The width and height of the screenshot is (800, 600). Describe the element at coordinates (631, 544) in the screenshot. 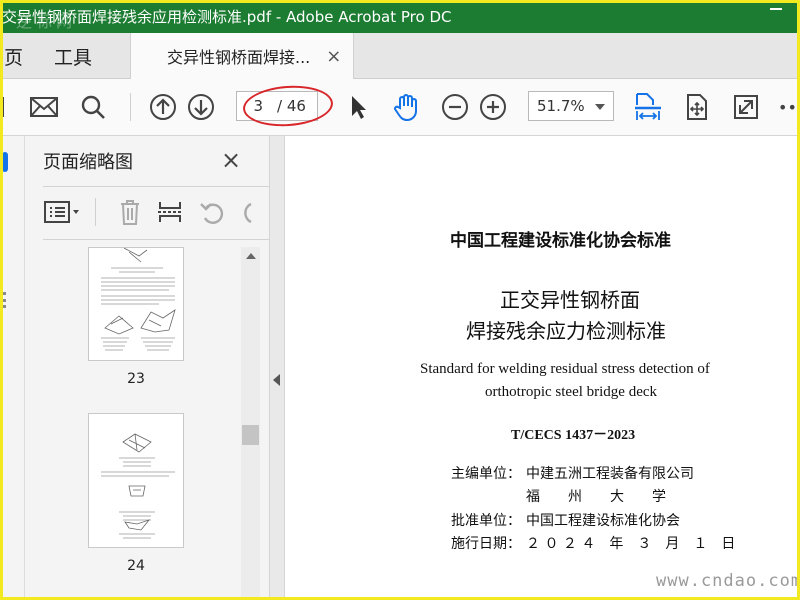

I see `effective-date-value: ２ ０ ２ ４ 年 ３ 月 １ 日` at that location.